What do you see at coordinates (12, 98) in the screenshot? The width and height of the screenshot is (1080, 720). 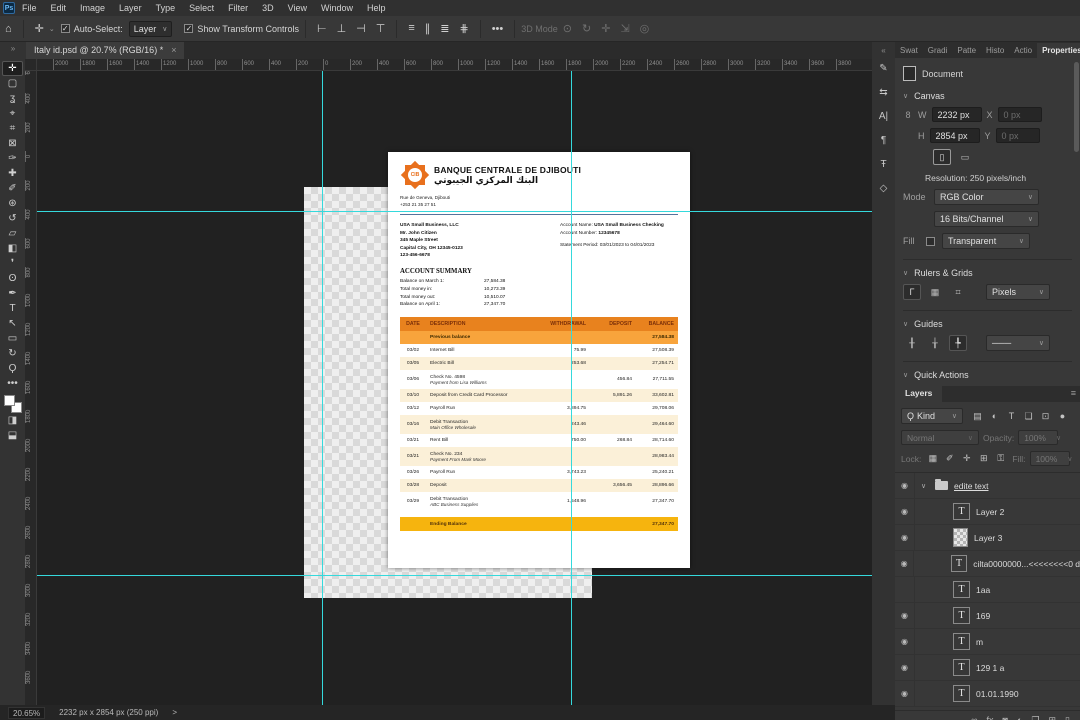 I see `lasso-tool: ʓ` at bounding box center [12, 98].